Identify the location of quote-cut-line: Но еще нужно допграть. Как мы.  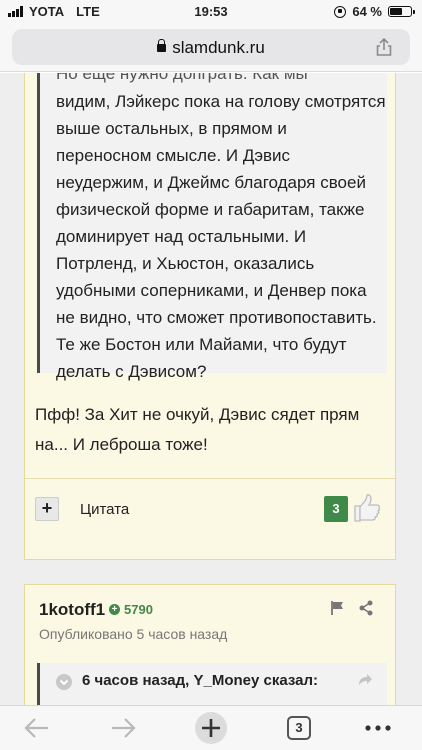
(182, 78).